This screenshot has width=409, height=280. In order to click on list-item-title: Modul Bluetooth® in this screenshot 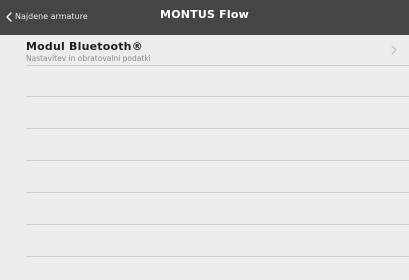, I will do `click(84, 46)`.